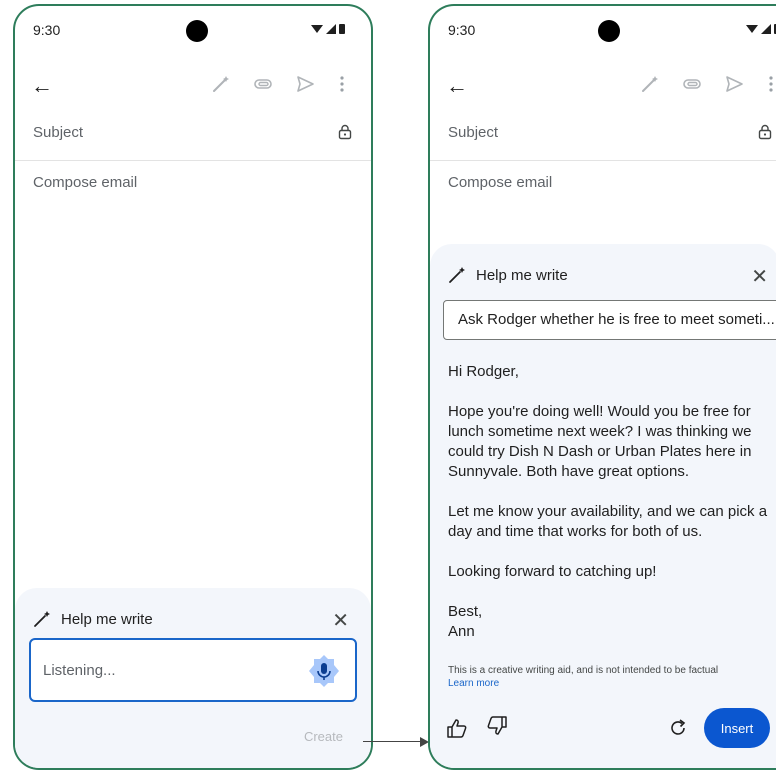 This screenshot has height=775, width=776. Describe the element at coordinates (583, 683) in the screenshot. I see `learn-more-link: Learn more` at that location.